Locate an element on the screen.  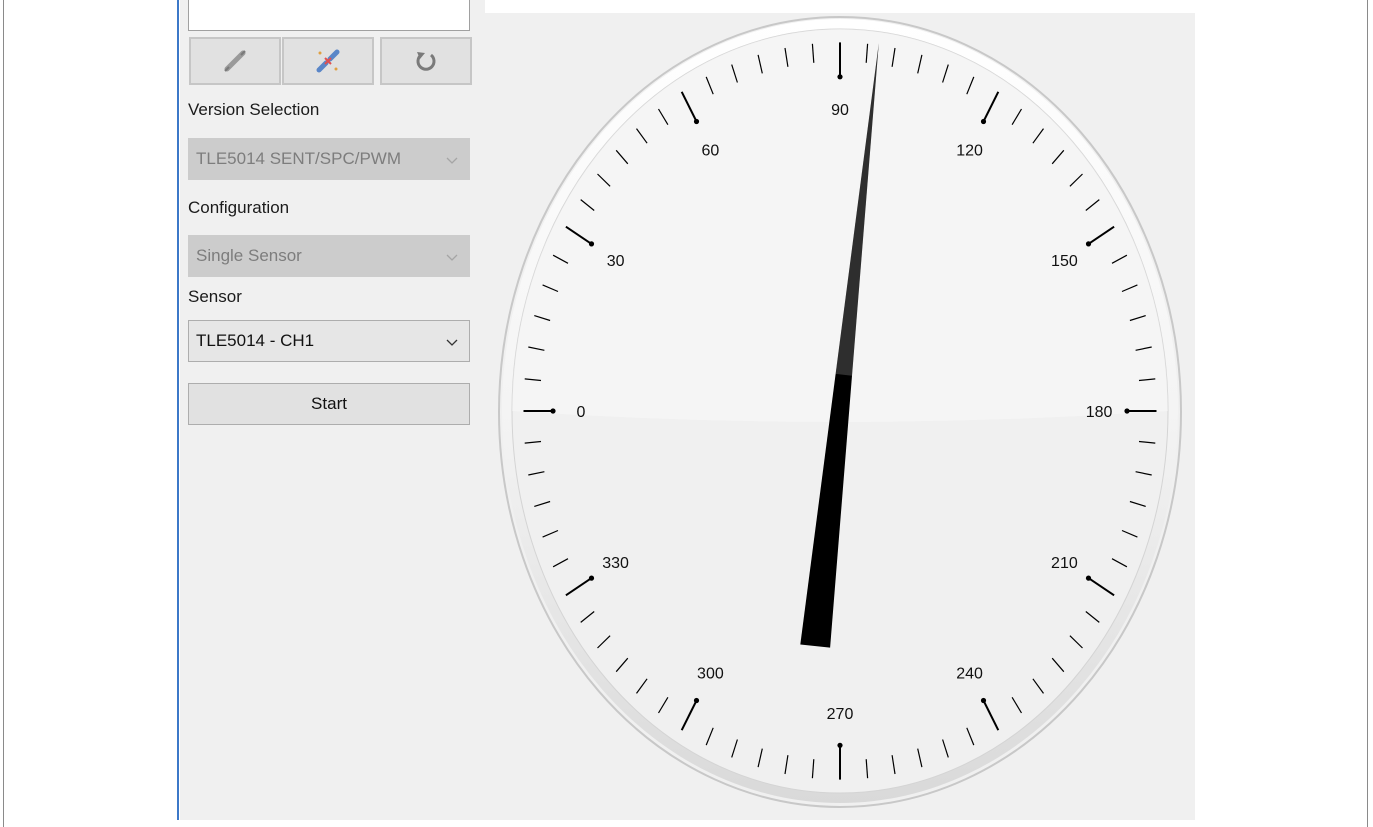
tick-label: 300 is located at coordinates (710, 673).